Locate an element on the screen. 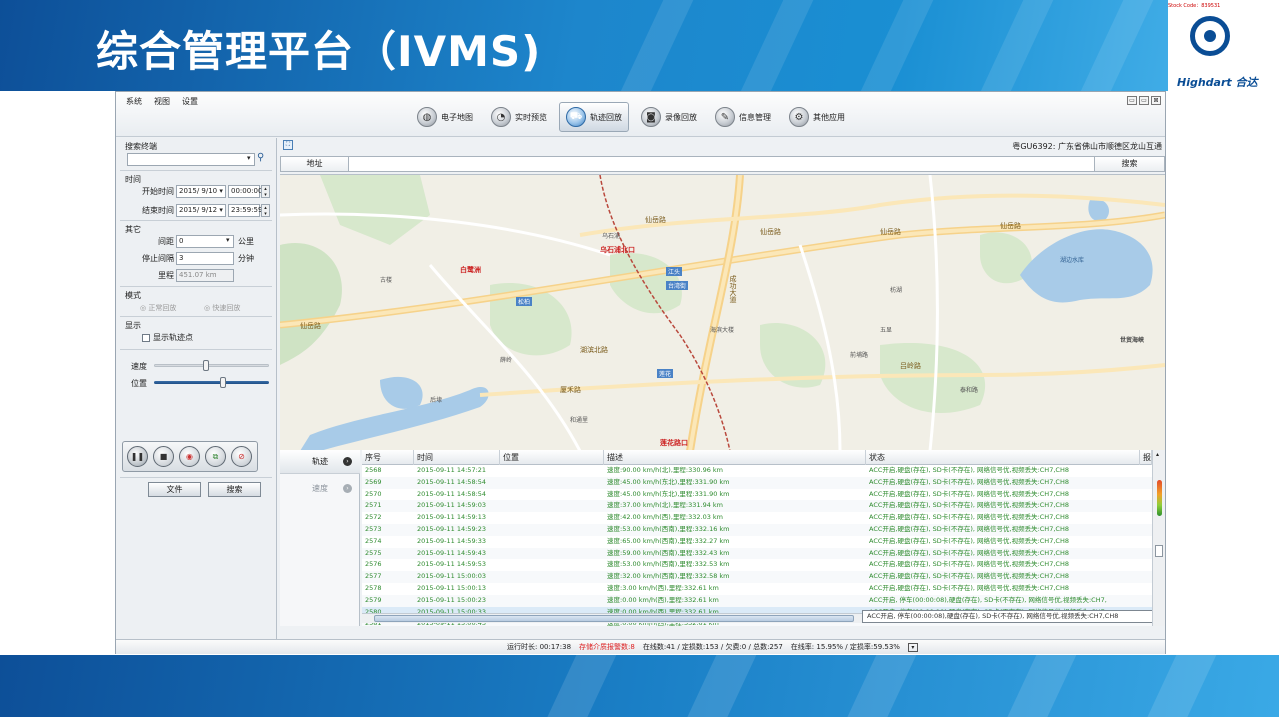  toolbar-button-label: 其他应用 is located at coordinates (829, 117).